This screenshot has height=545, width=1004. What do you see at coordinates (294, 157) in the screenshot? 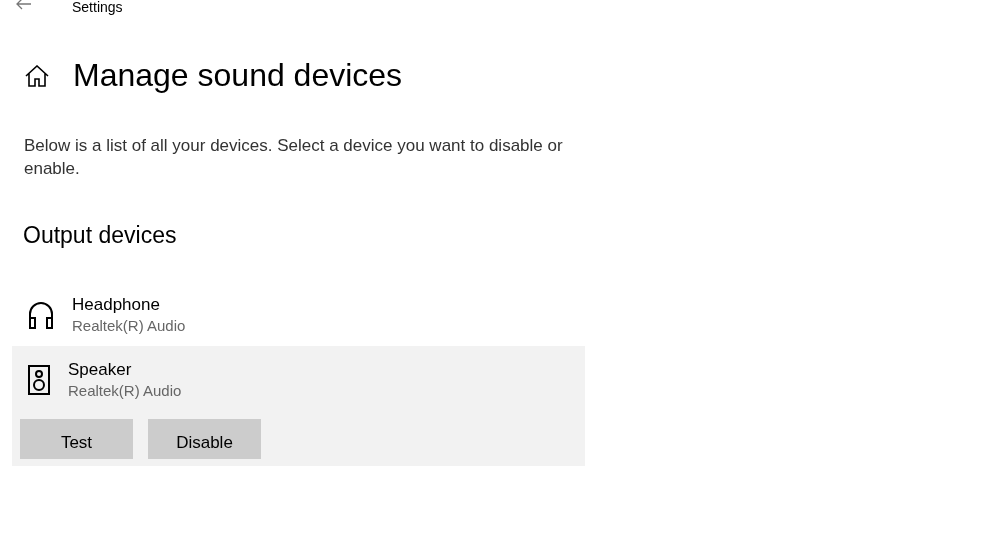
I see `description-text: Below is a list of all your devices. Select a device you want to disable or enable.` at bounding box center [294, 157].